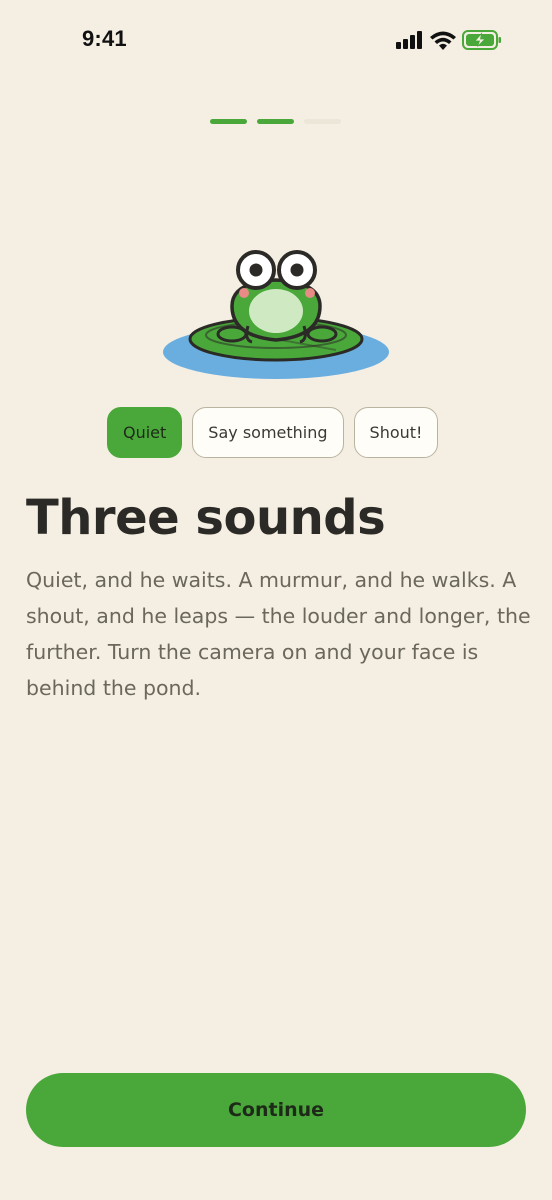 This screenshot has height=1200, width=552. I want to click on status-icons, so click(449, 40).